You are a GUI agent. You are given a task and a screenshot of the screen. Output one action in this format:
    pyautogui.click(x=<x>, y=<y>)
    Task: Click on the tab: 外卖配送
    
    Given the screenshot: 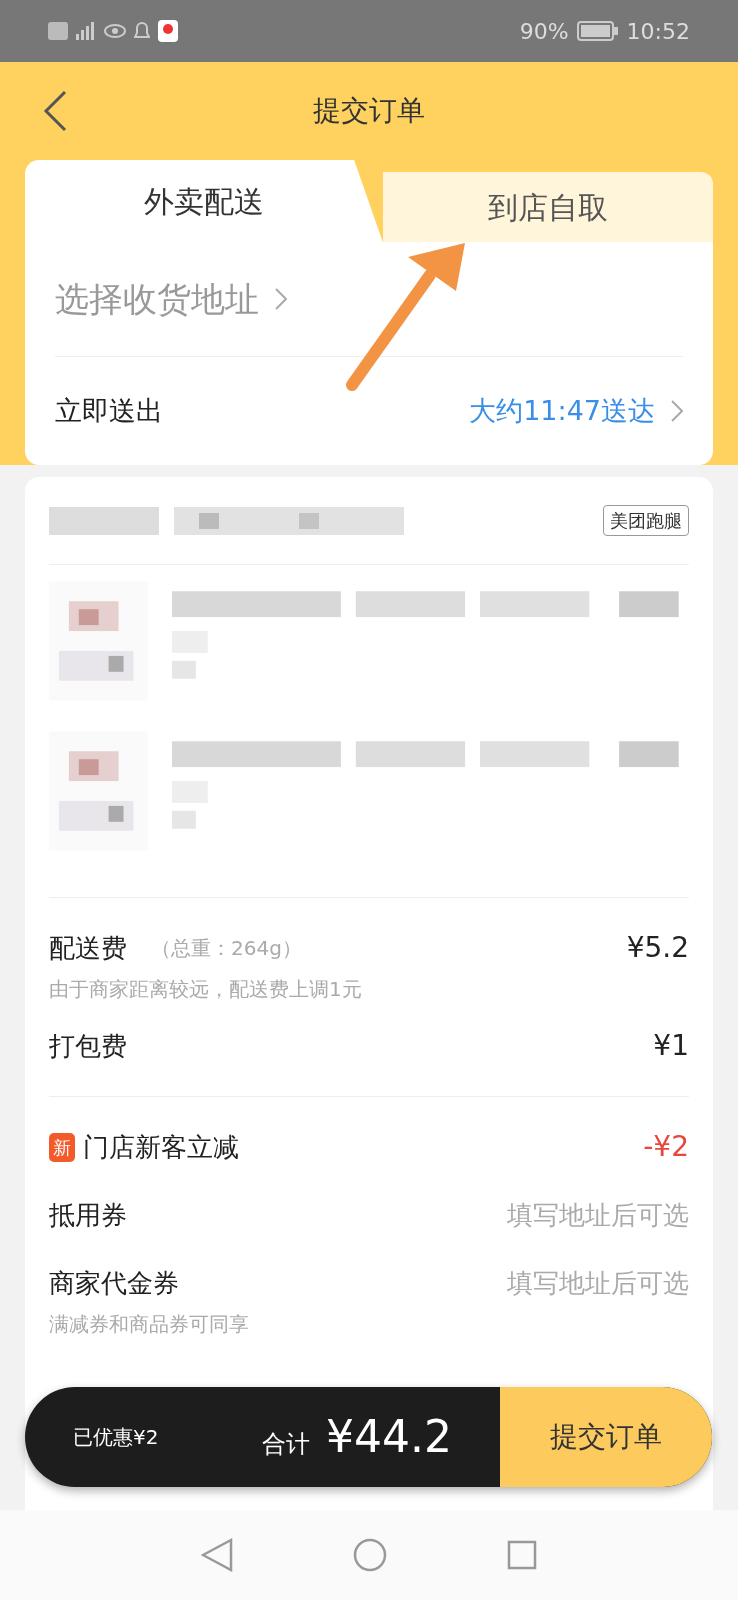 What is the action you would take?
    pyautogui.click(x=204, y=201)
    